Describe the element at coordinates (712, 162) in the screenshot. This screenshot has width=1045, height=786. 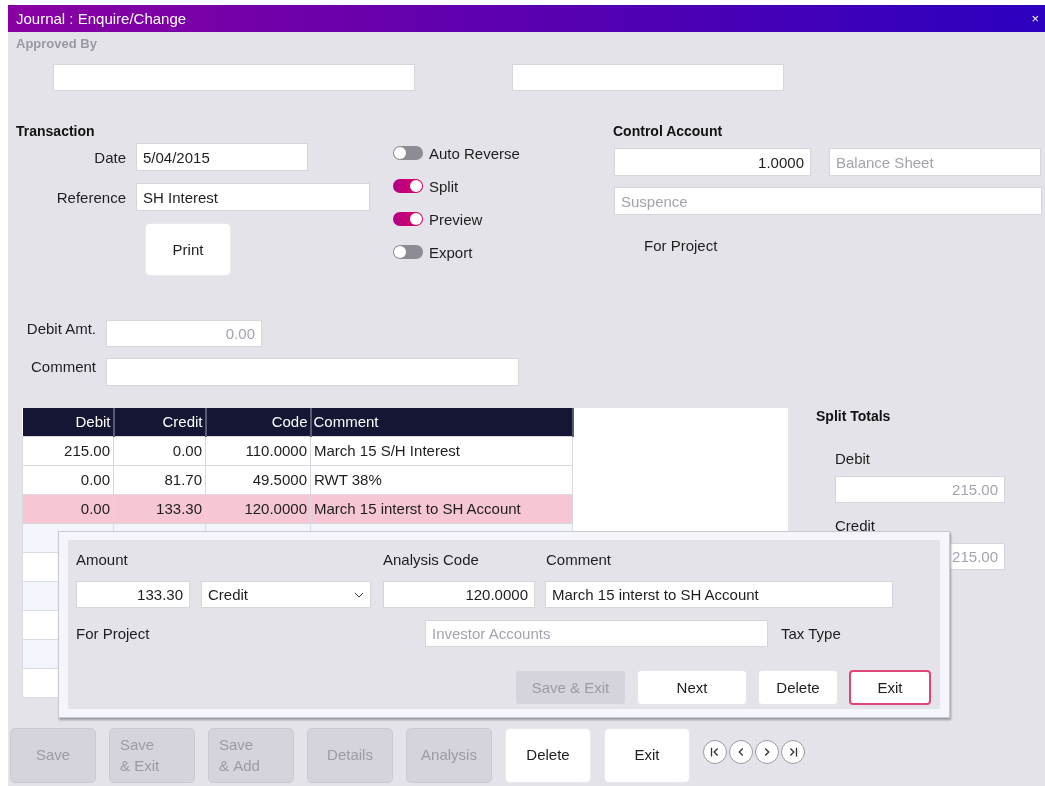
I see `account-code-field: 1.0000` at that location.